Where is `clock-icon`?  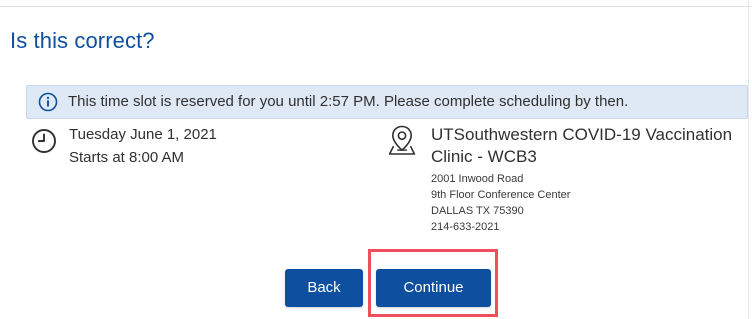 clock-icon is located at coordinates (44, 141).